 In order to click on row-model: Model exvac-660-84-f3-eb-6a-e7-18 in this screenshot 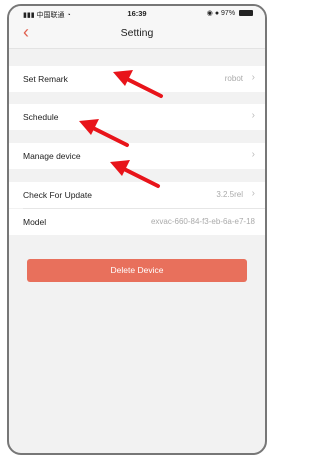, I will do `click(137, 222)`.